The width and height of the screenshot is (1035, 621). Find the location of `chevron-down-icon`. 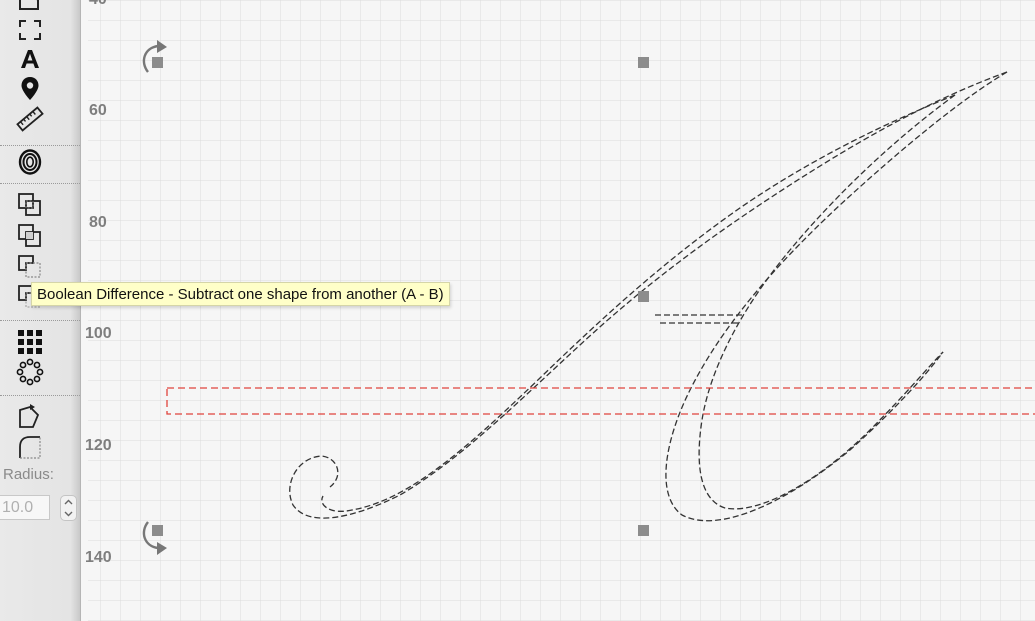

chevron-down-icon is located at coordinates (68, 514).